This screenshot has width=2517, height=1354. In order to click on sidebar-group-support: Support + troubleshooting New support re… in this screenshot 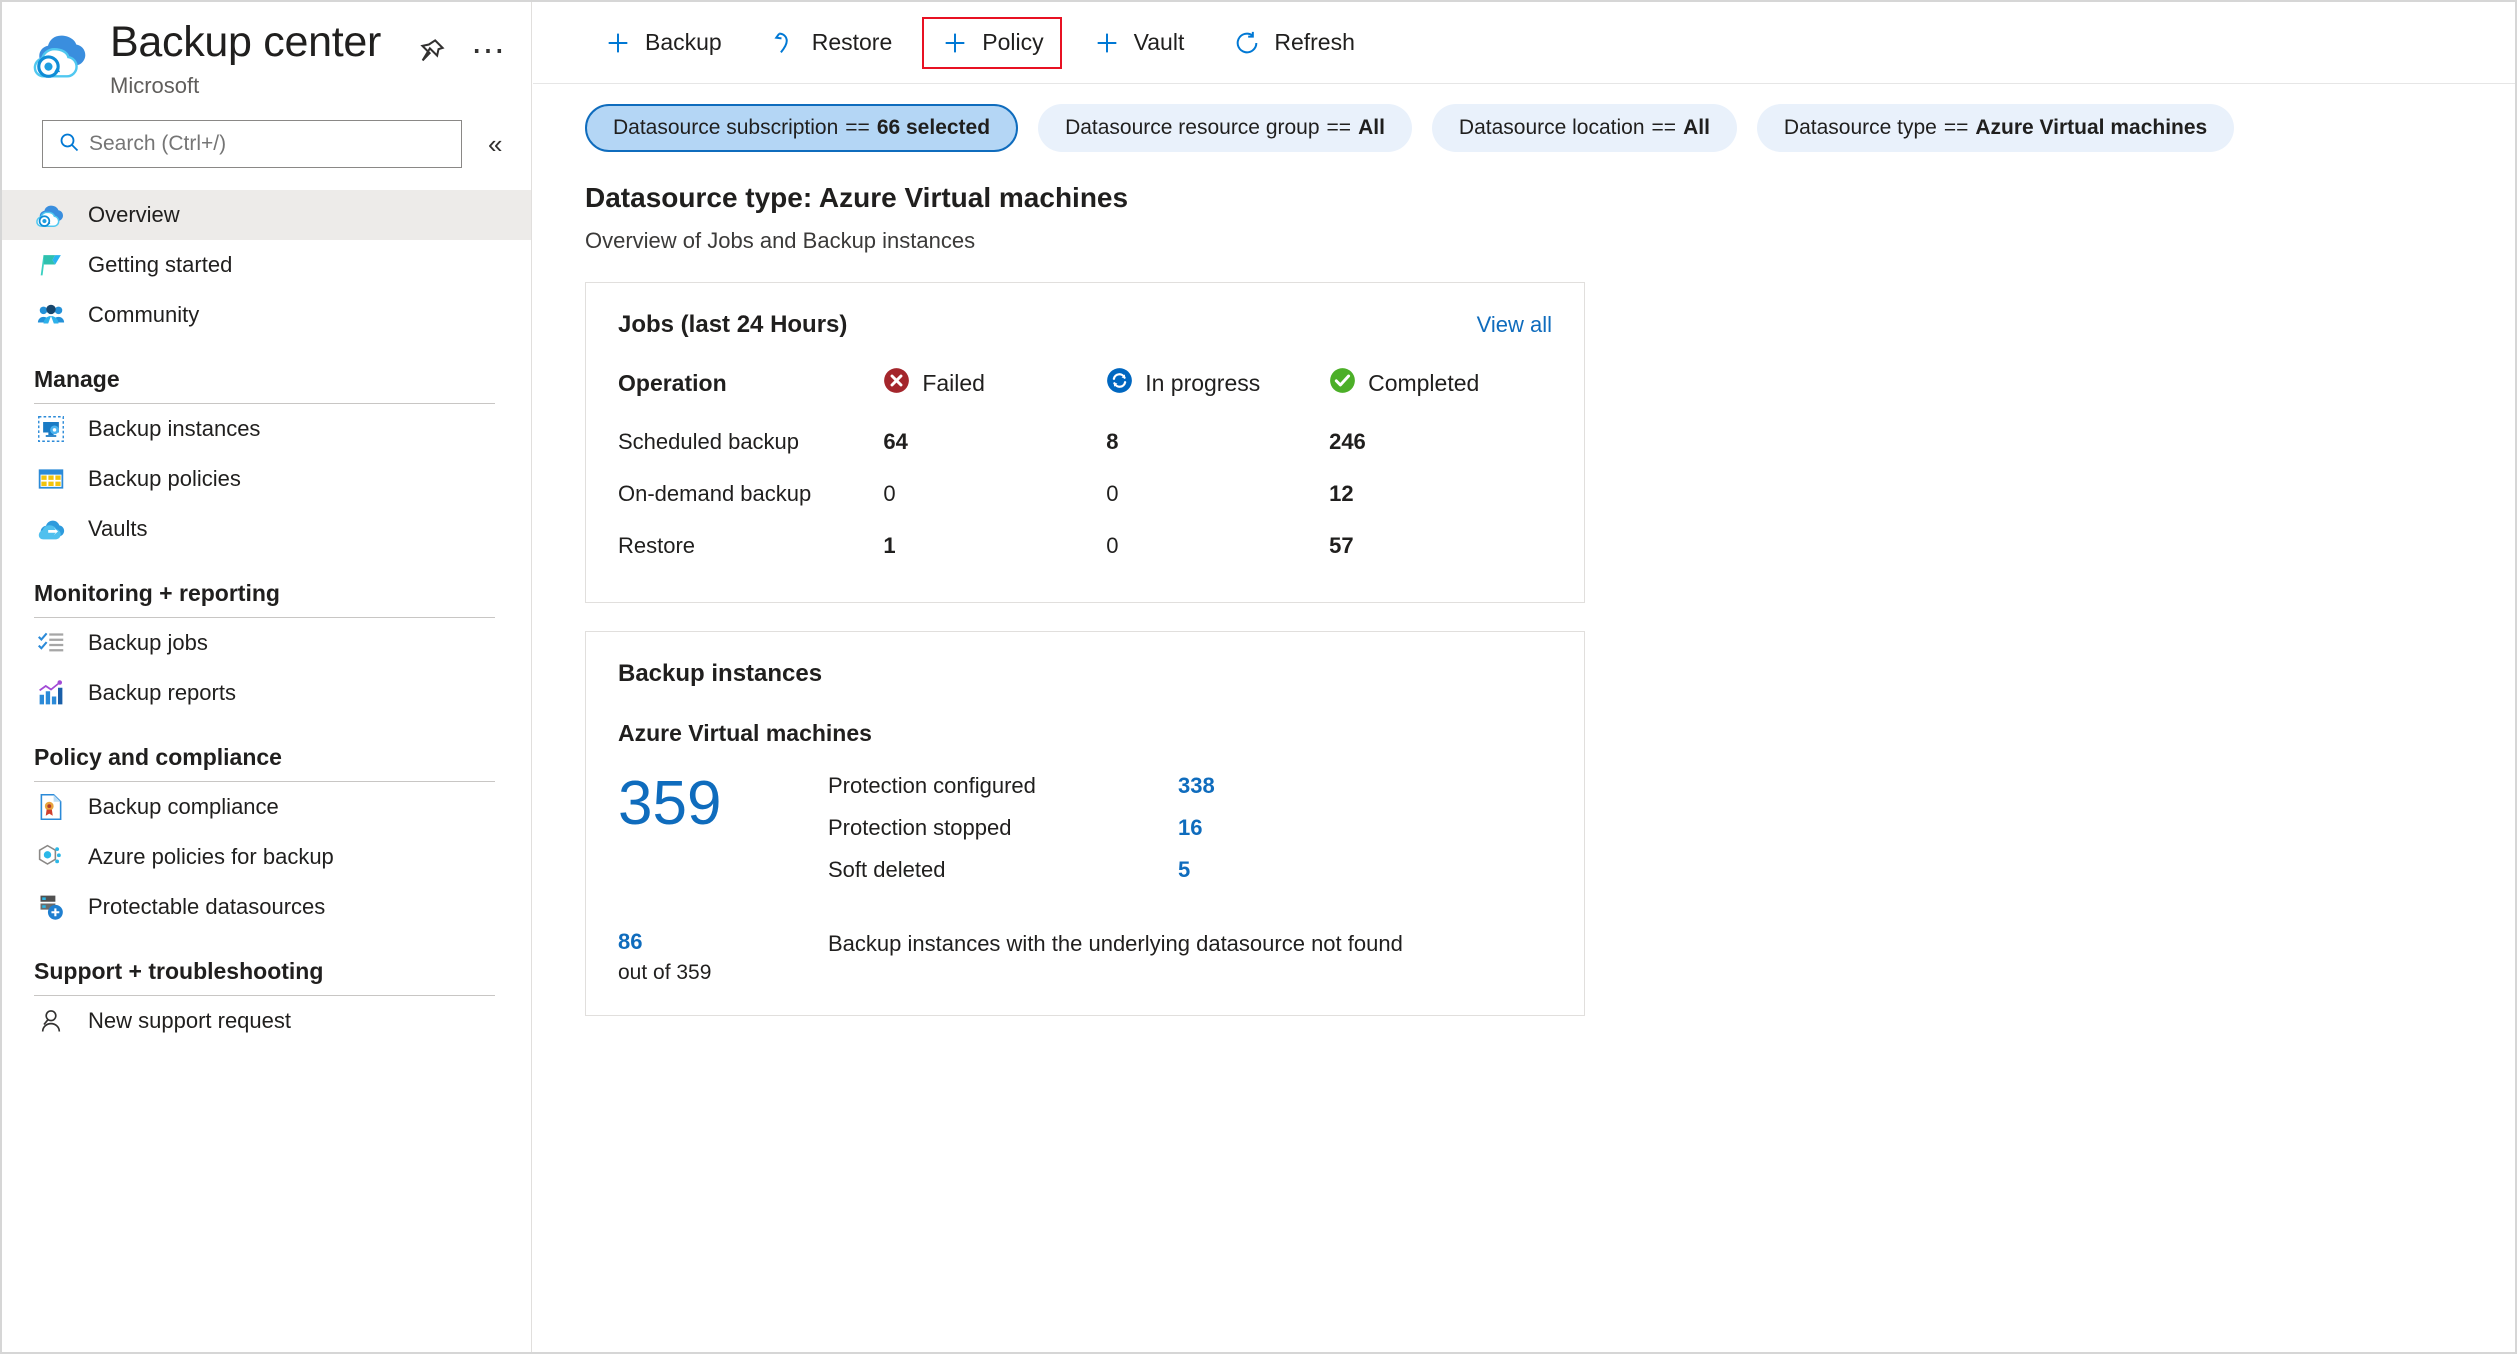, I will do `click(266, 1002)`.